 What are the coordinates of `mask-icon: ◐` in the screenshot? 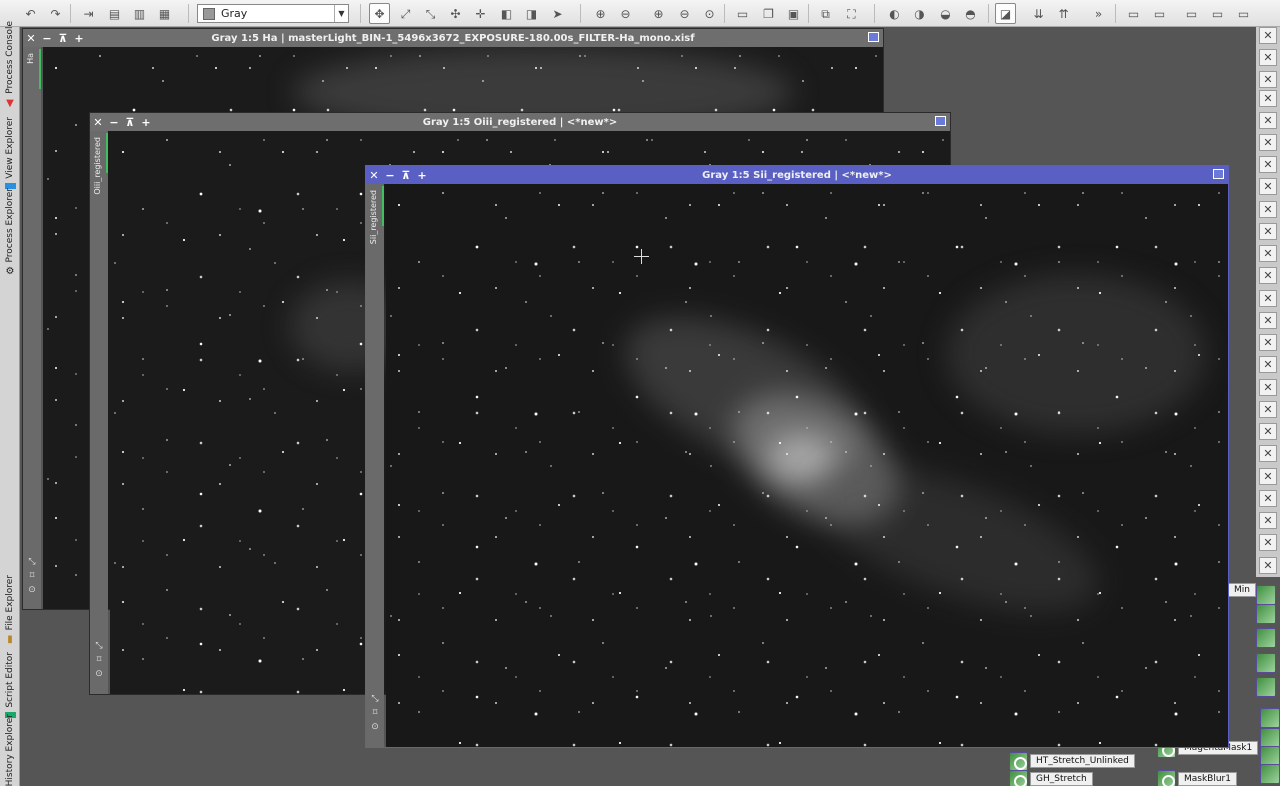 It's located at (894, 13).